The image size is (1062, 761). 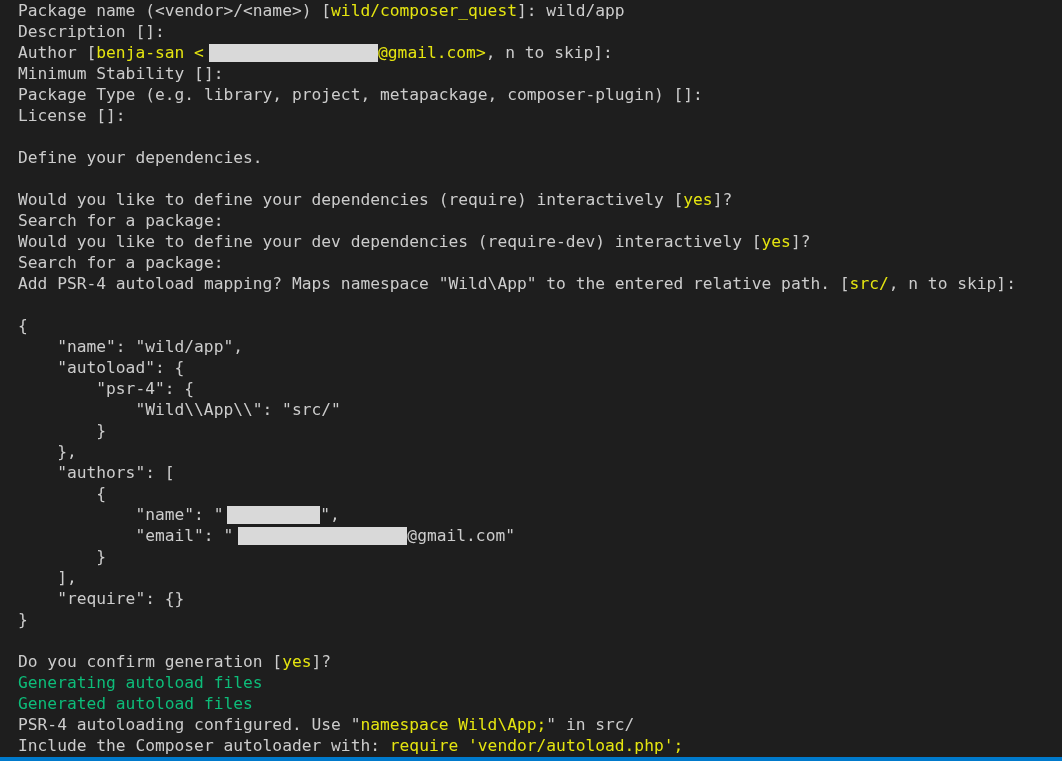 What do you see at coordinates (184, 535) in the screenshot?
I see `terminal-text: "email": "` at bounding box center [184, 535].